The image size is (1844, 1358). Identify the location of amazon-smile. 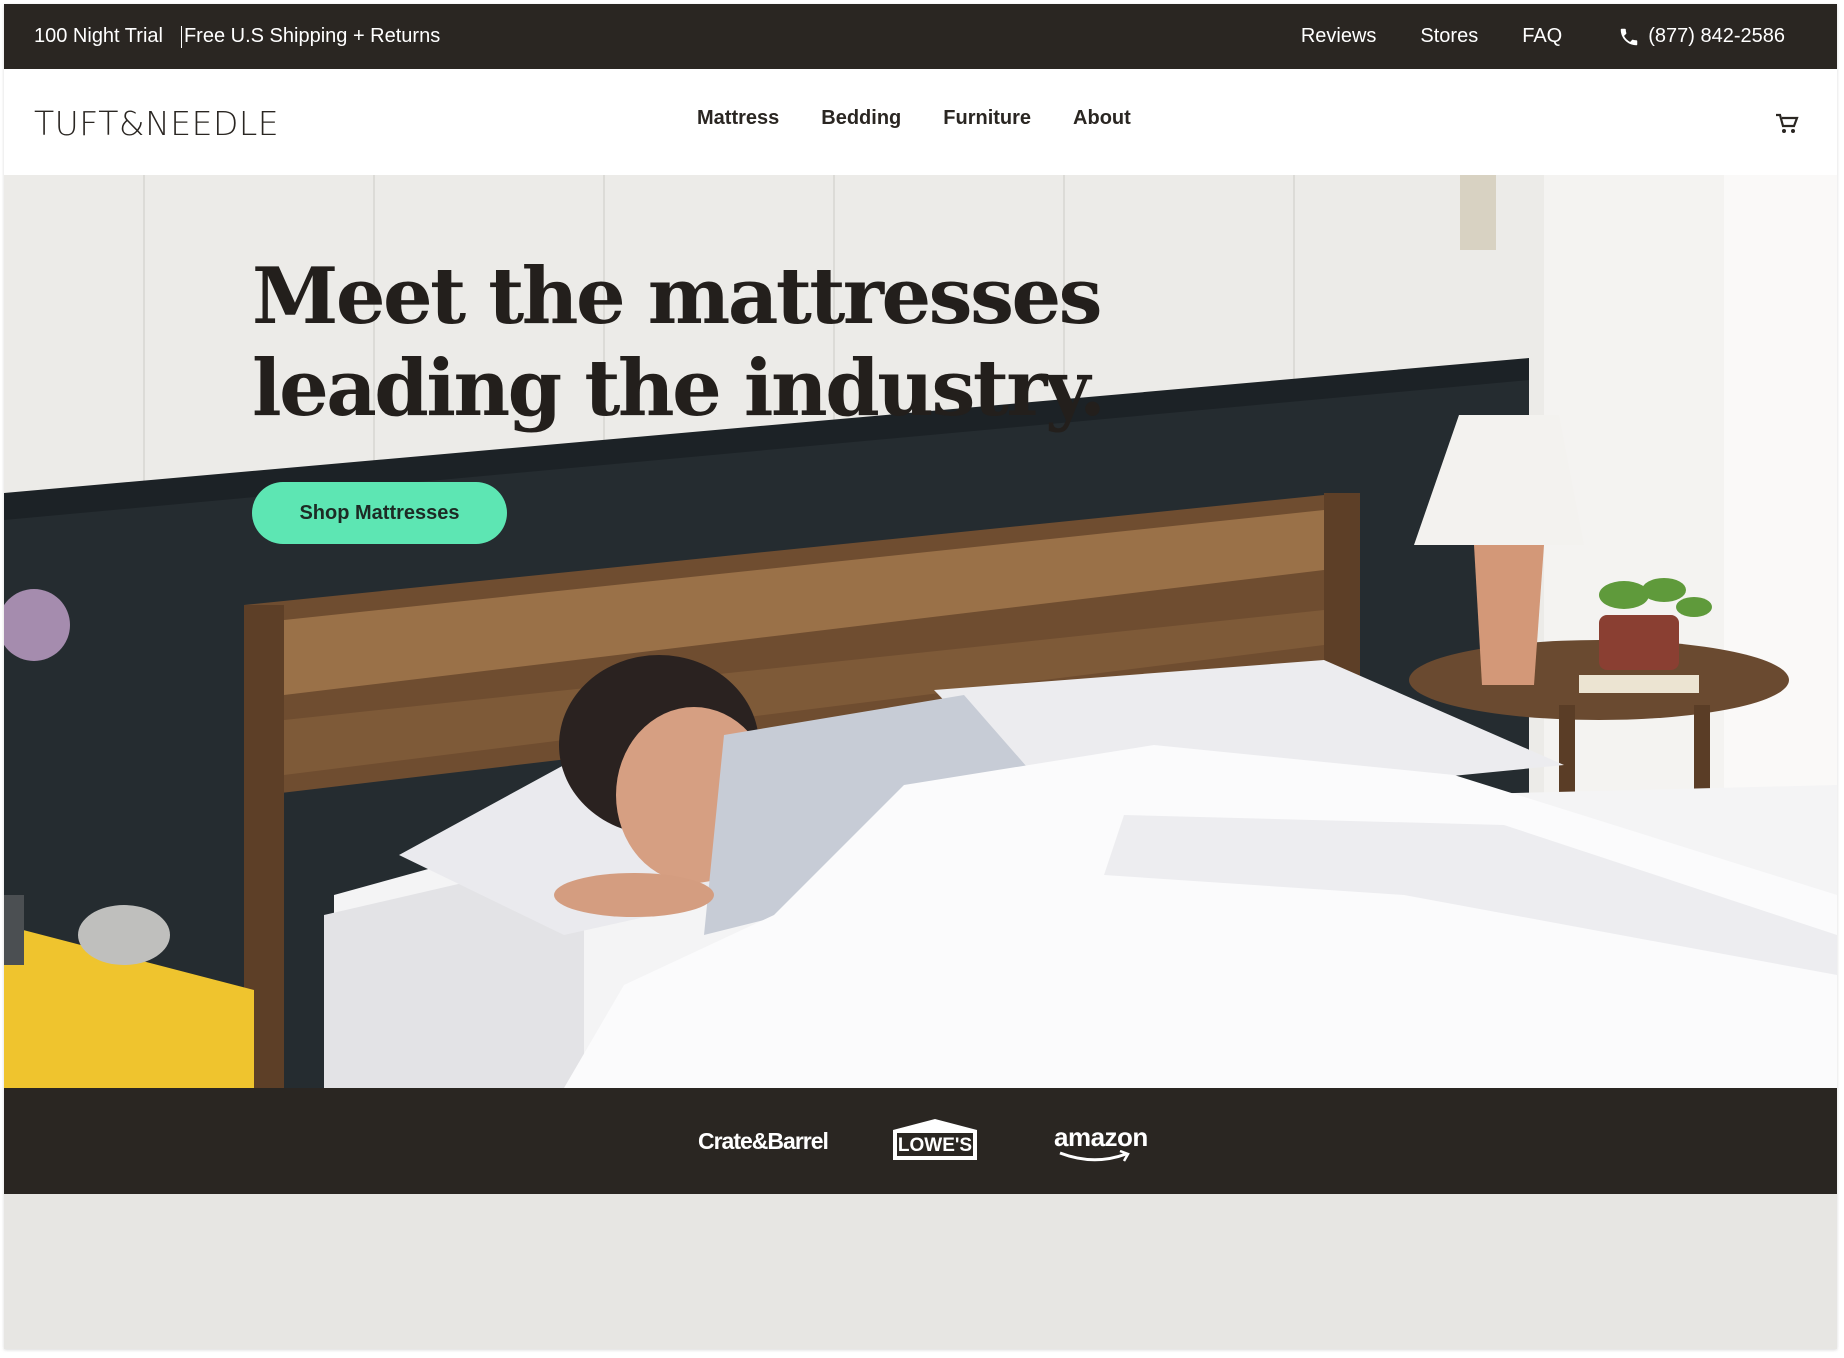
(1094, 1156).